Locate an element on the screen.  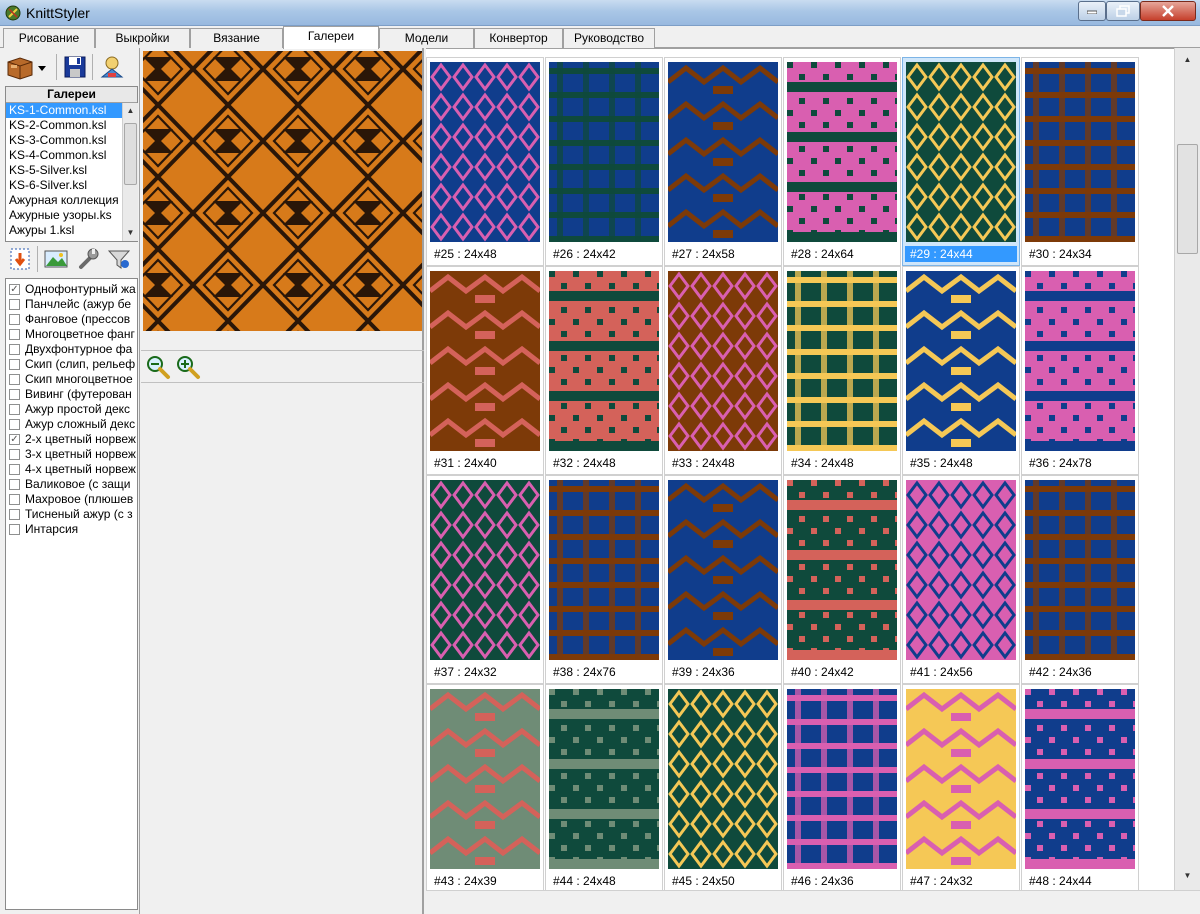
gallery-item: Ажуры 1.ksl is located at coordinates (64, 230).